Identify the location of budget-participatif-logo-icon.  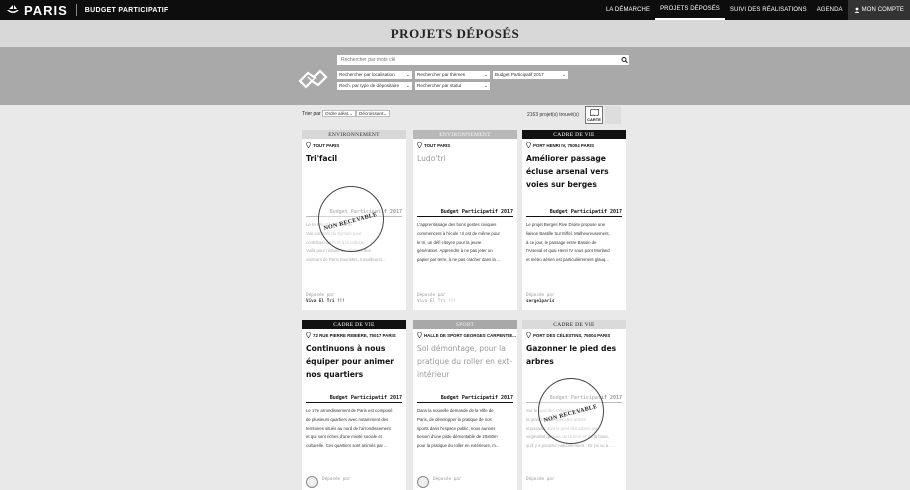
(313, 79).